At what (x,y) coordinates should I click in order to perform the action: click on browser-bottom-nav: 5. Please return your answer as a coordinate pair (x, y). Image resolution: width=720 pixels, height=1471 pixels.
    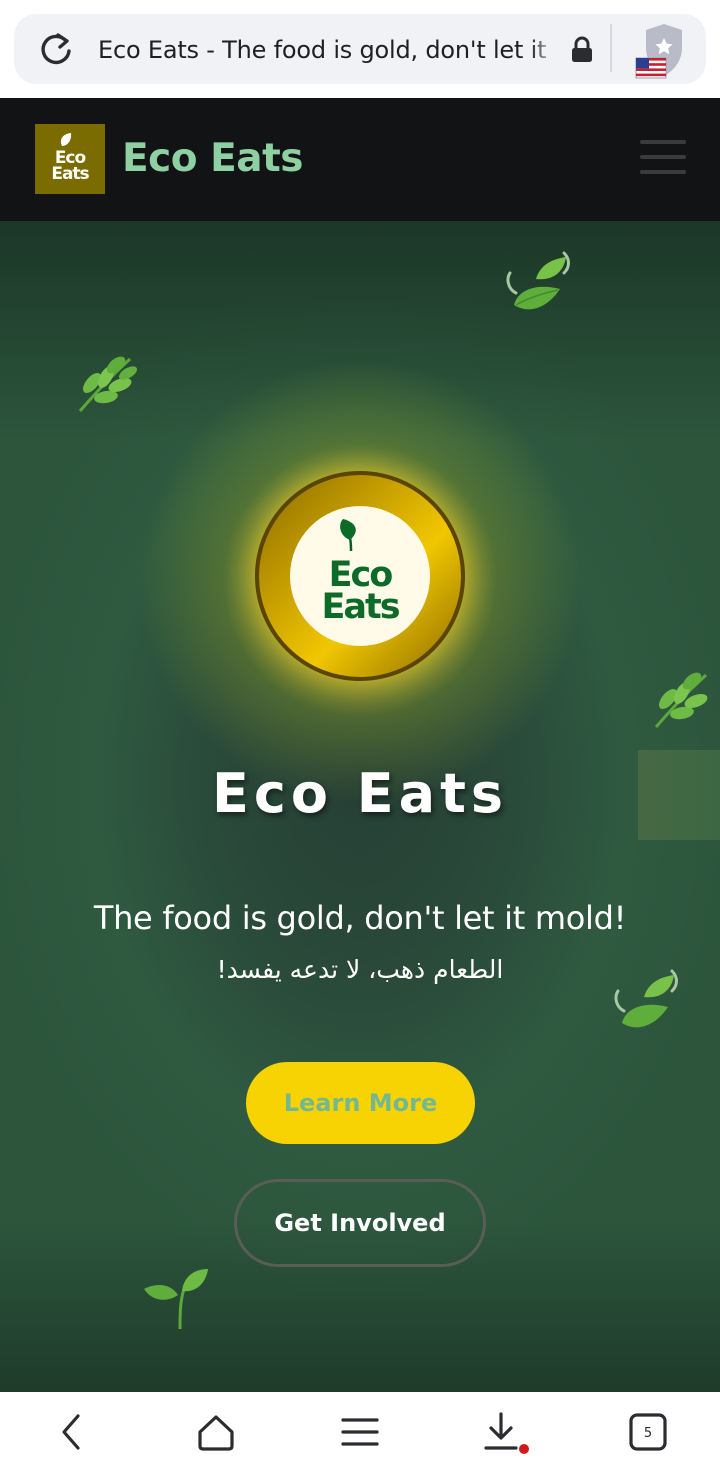
    Looking at the image, I should click on (360, 1431).